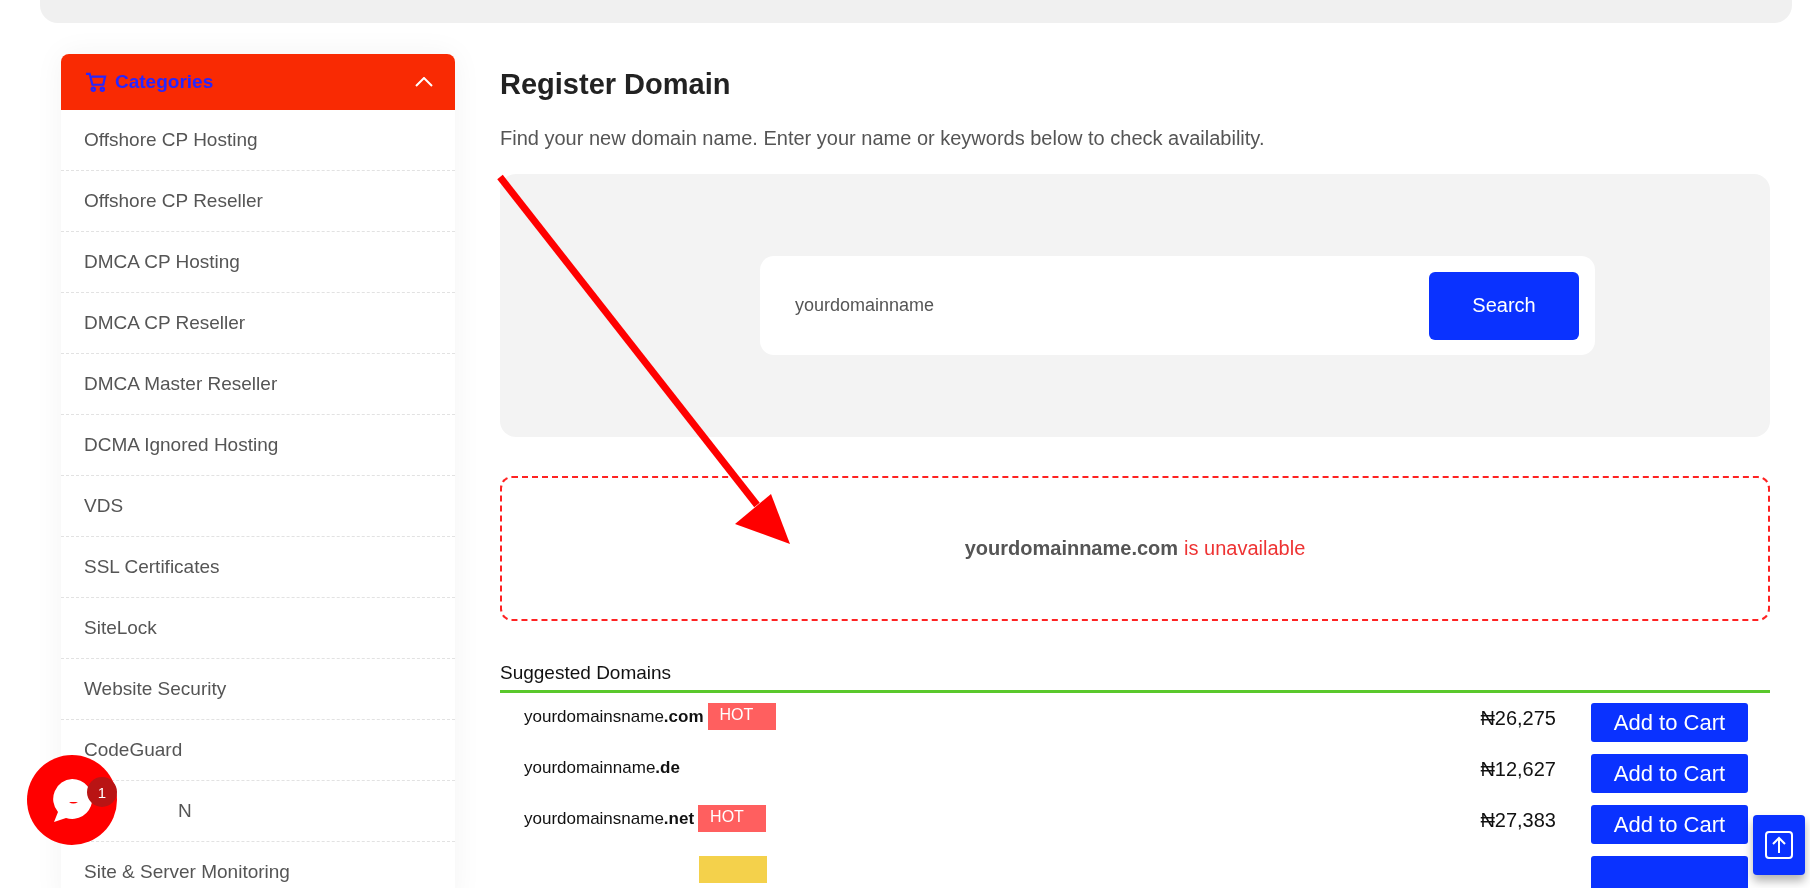 This screenshot has height=888, width=1810. I want to click on search-button: Search, so click(1504, 305).